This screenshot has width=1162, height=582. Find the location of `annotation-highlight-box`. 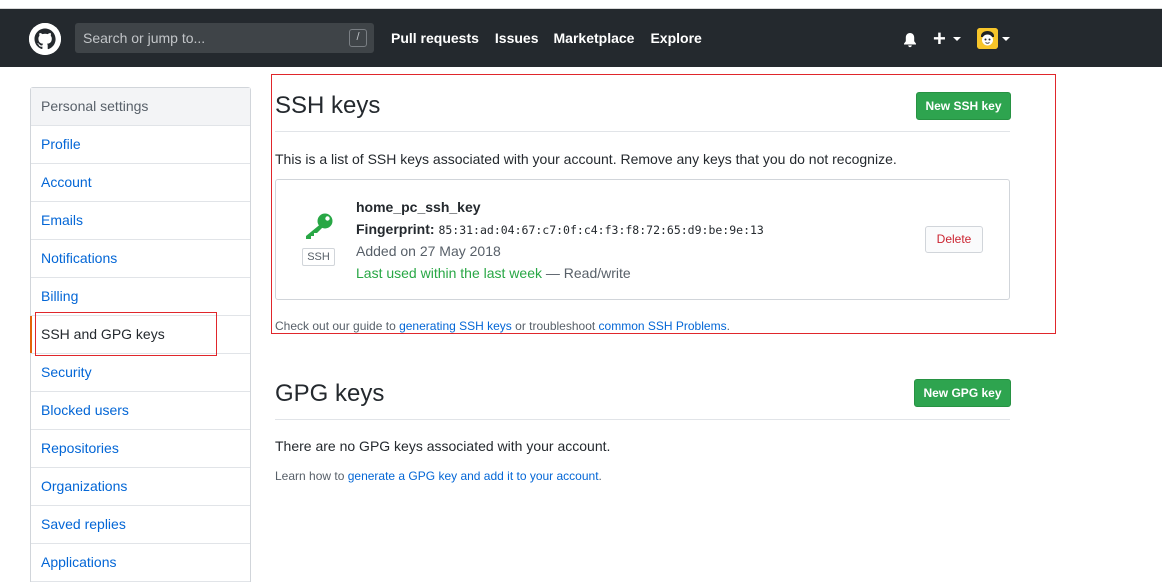

annotation-highlight-box is located at coordinates (126, 334).